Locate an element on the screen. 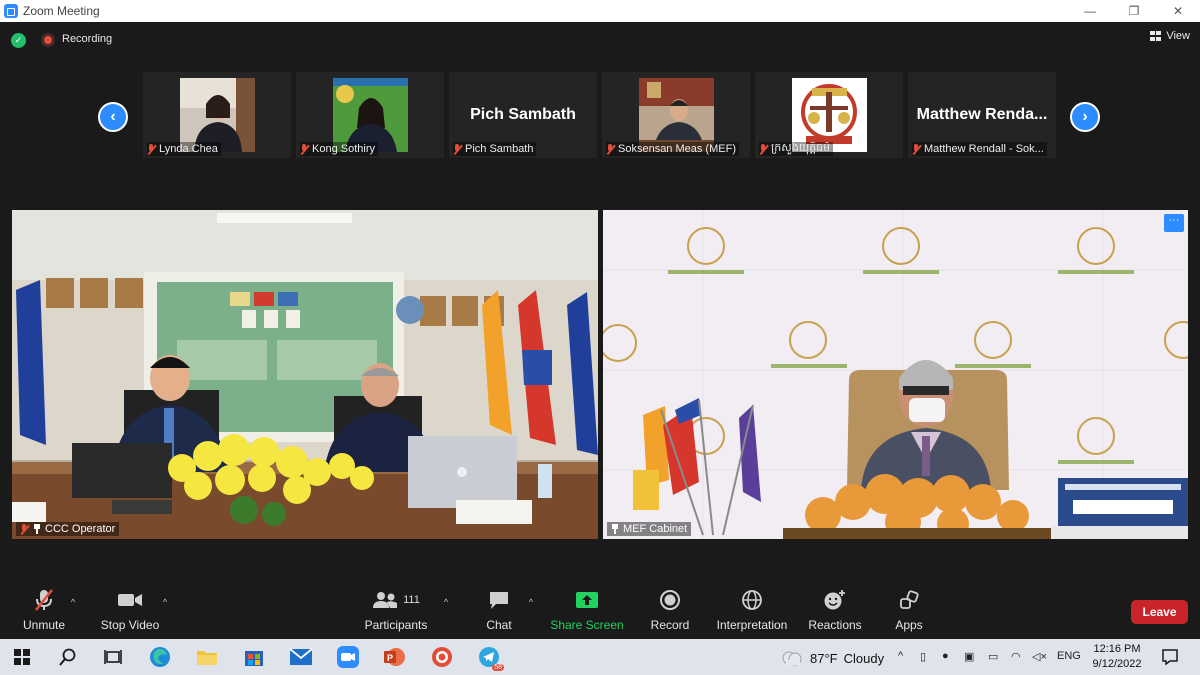 This screenshot has width=1200, height=675. apps-label: Apps is located at coordinates (909, 625).